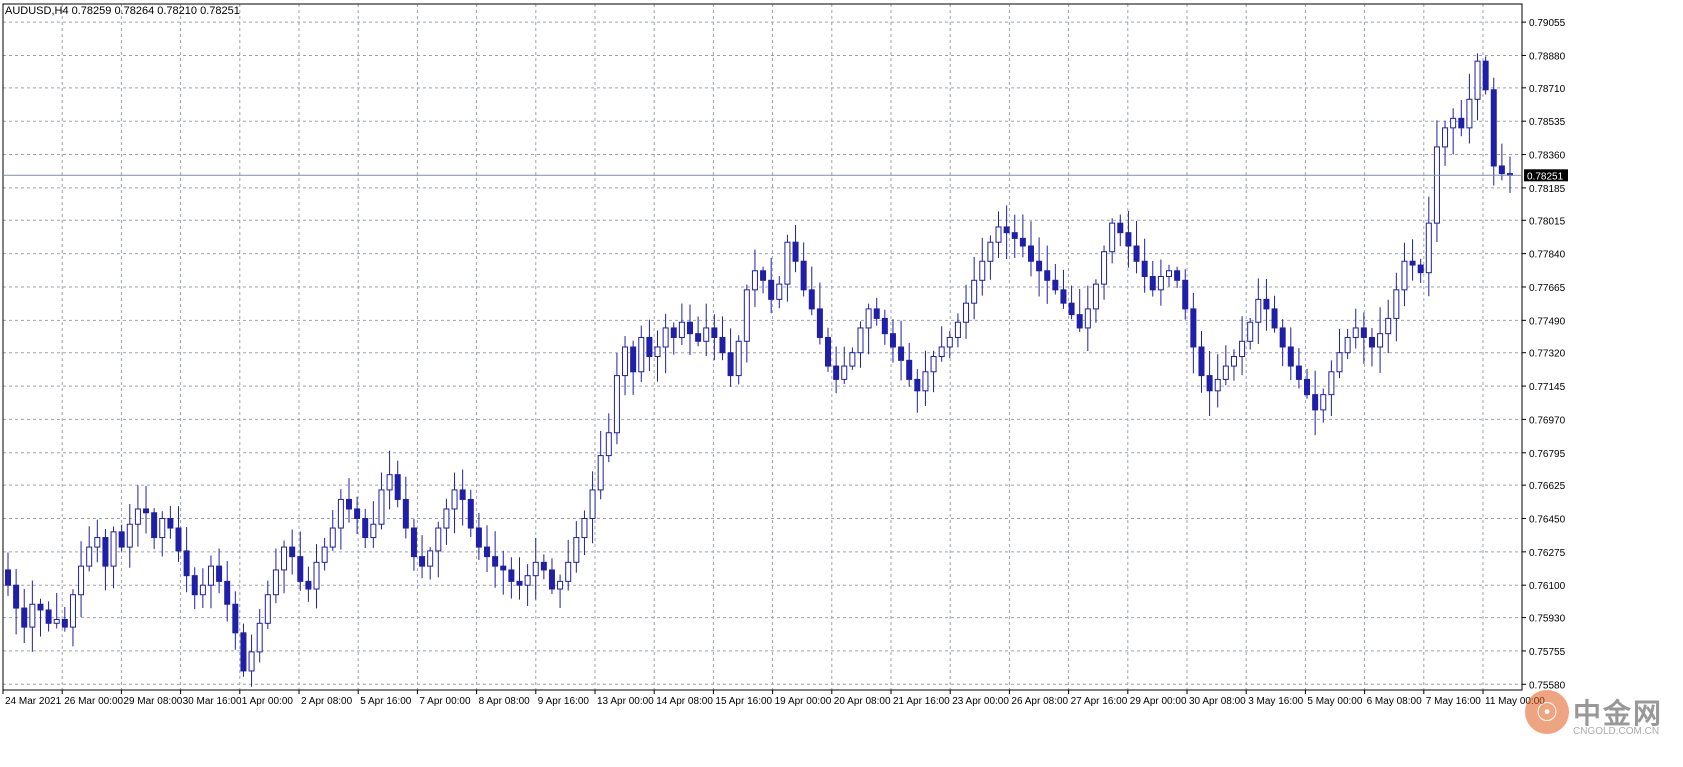  I want to click on x-tick-label: 3 May 16:00, so click(1275, 701).